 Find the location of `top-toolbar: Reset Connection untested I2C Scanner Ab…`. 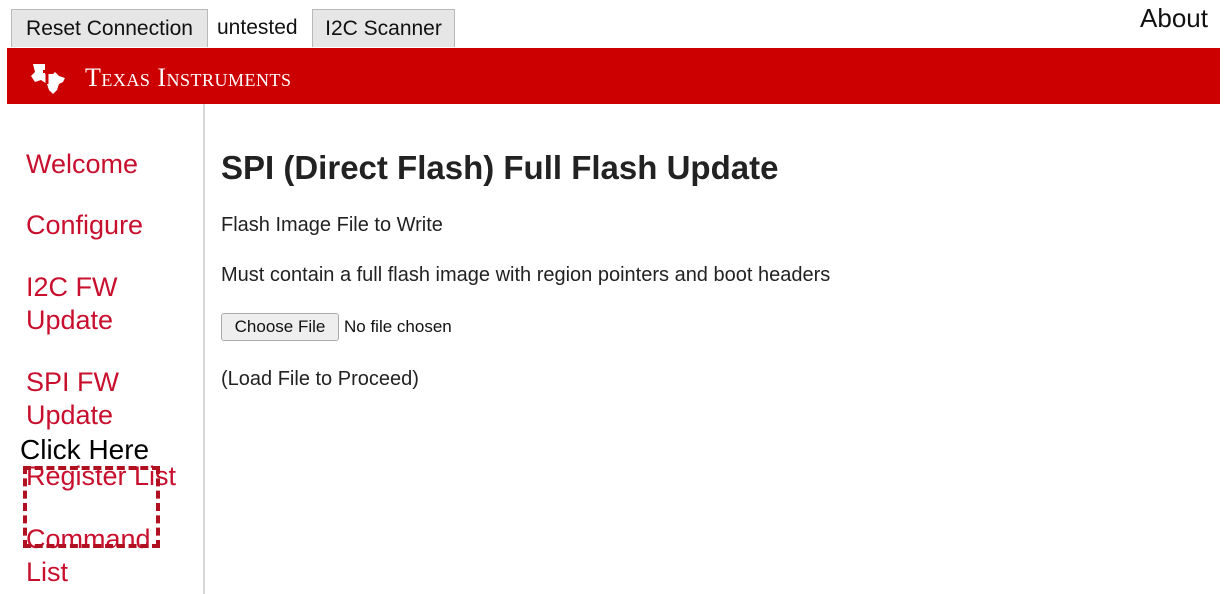

top-toolbar: Reset Connection untested I2C Scanner Ab… is located at coordinates (615, 24).